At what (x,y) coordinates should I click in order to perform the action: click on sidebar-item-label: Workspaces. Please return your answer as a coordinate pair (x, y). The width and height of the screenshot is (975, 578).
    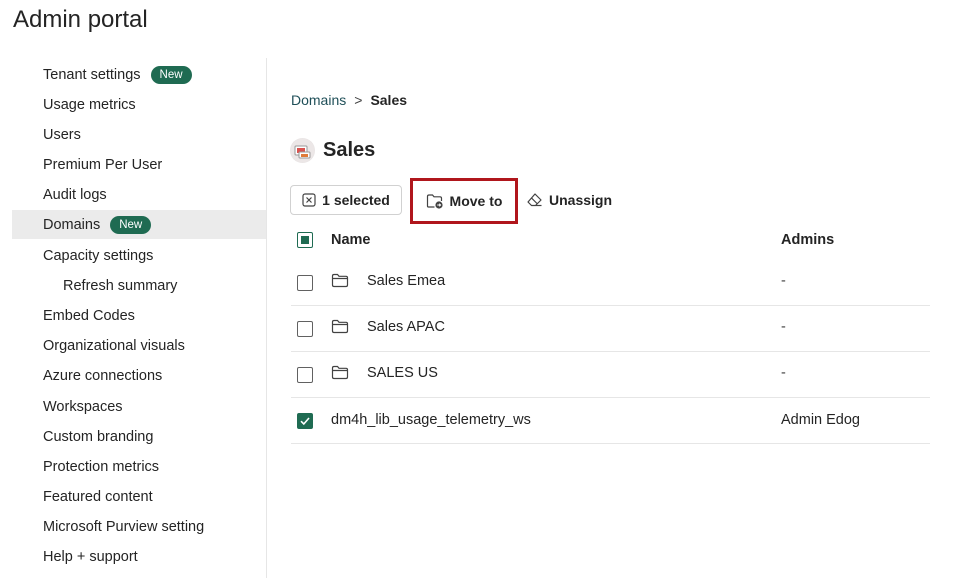
    Looking at the image, I should click on (83, 406).